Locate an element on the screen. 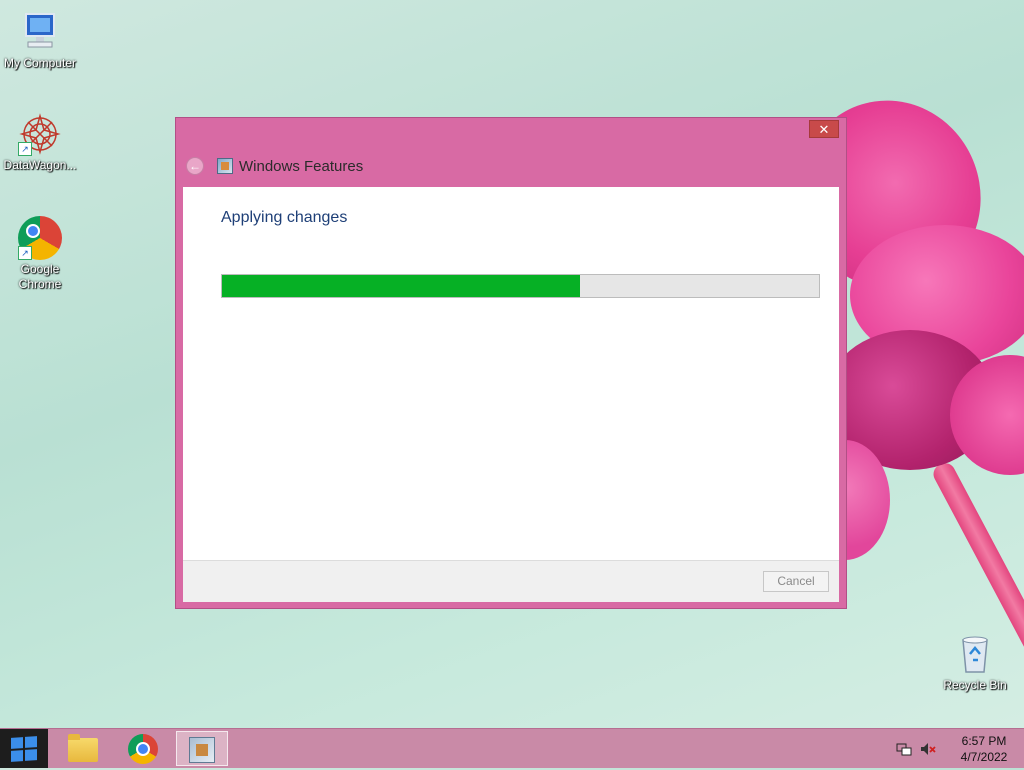 This screenshot has width=1024, height=770. taskbar-google-chrome is located at coordinates (143, 748).